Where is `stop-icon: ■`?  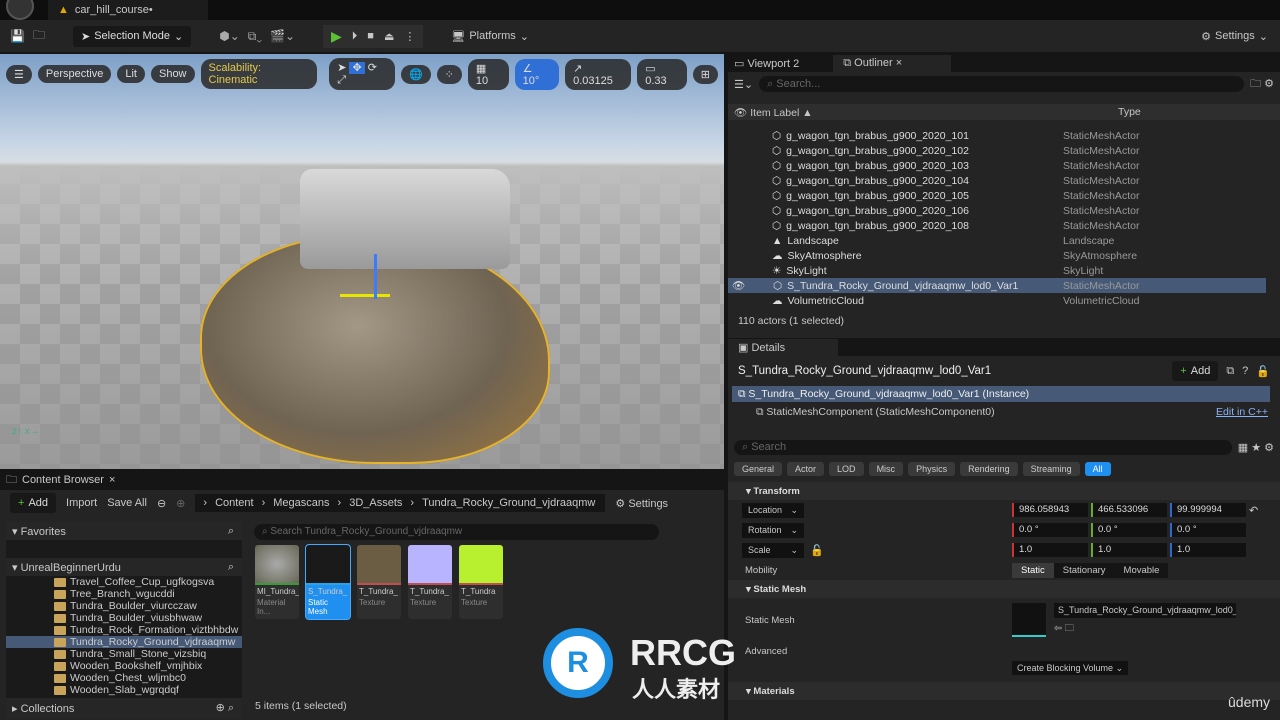
stop-icon: ■ is located at coordinates (370, 36).